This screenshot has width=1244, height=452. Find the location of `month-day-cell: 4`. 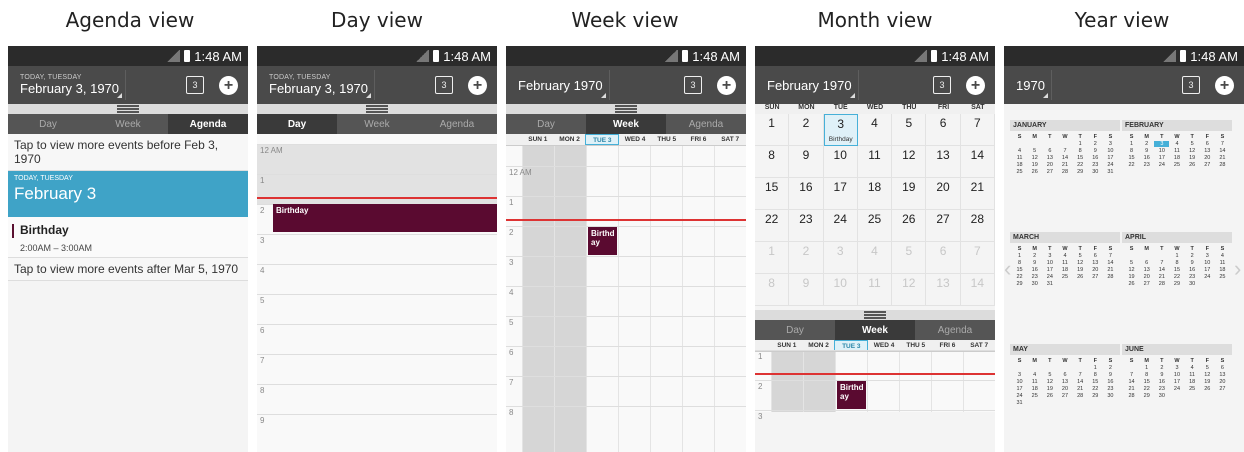

month-day-cell: 4 is located at coordinates (875, 130).